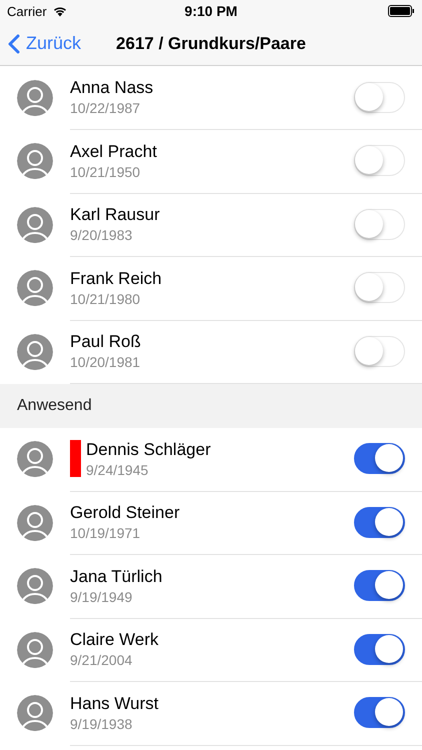 Image resolution: width=422 pixels, height=750 pixels. Describe the element at coordinates (115, 640) in the screenshot. I see `person-name: Claire Werk` at that location.